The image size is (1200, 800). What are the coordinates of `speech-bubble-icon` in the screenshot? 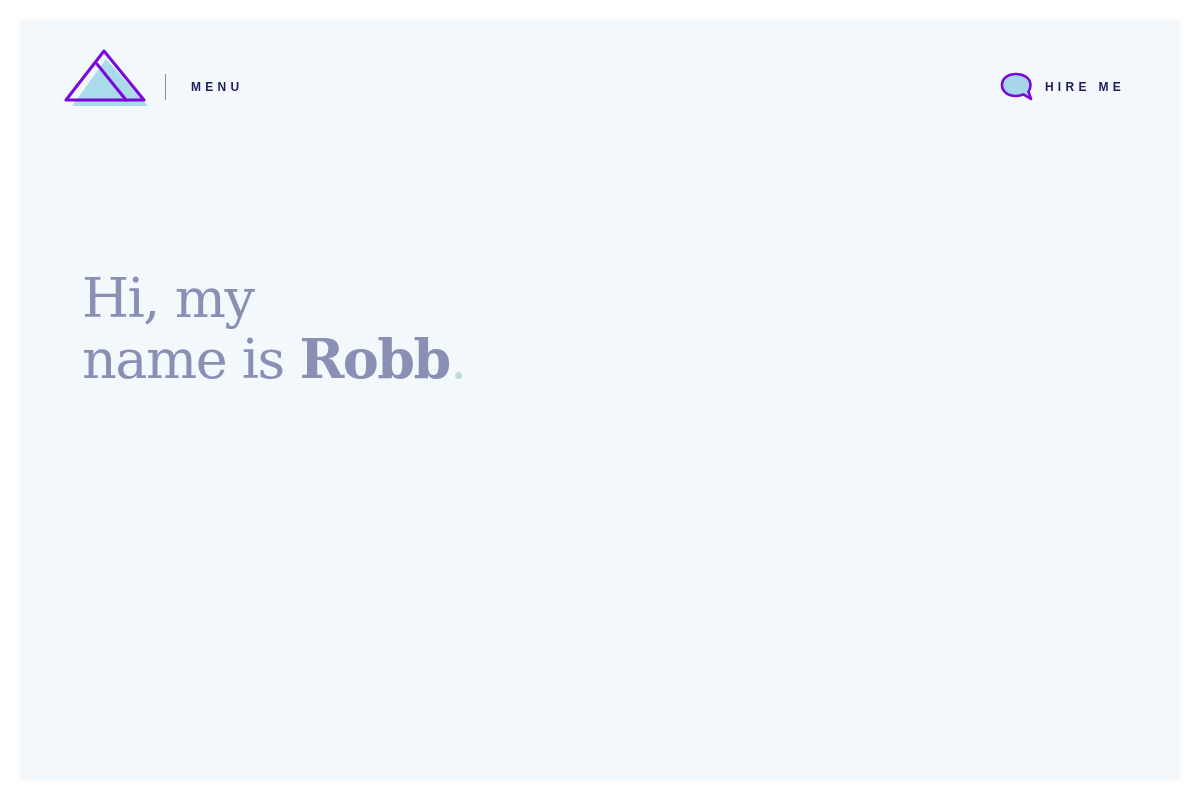 It's located at (1016, 86).